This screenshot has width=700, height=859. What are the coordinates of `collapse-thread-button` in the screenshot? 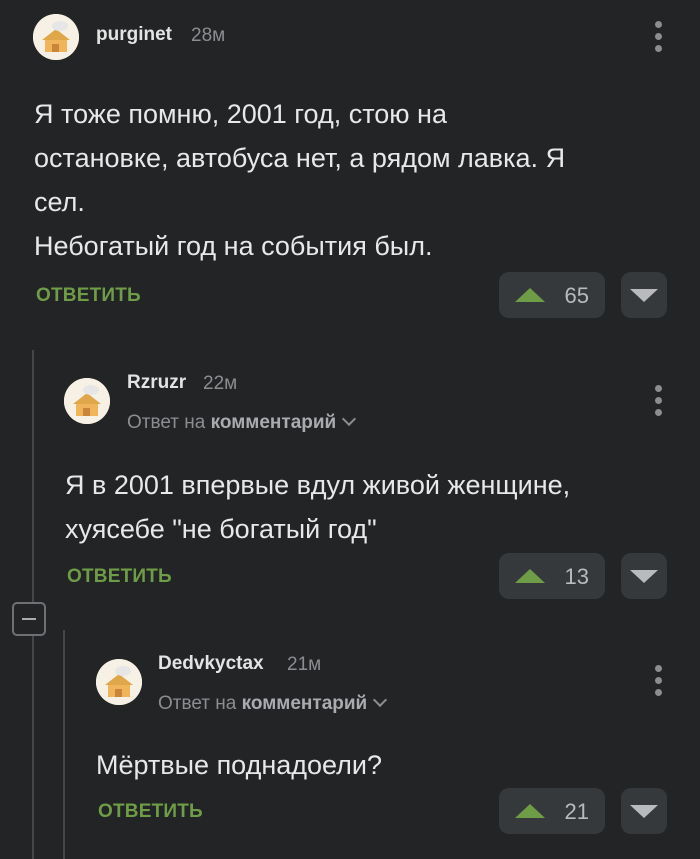 It's located at (29, 619).